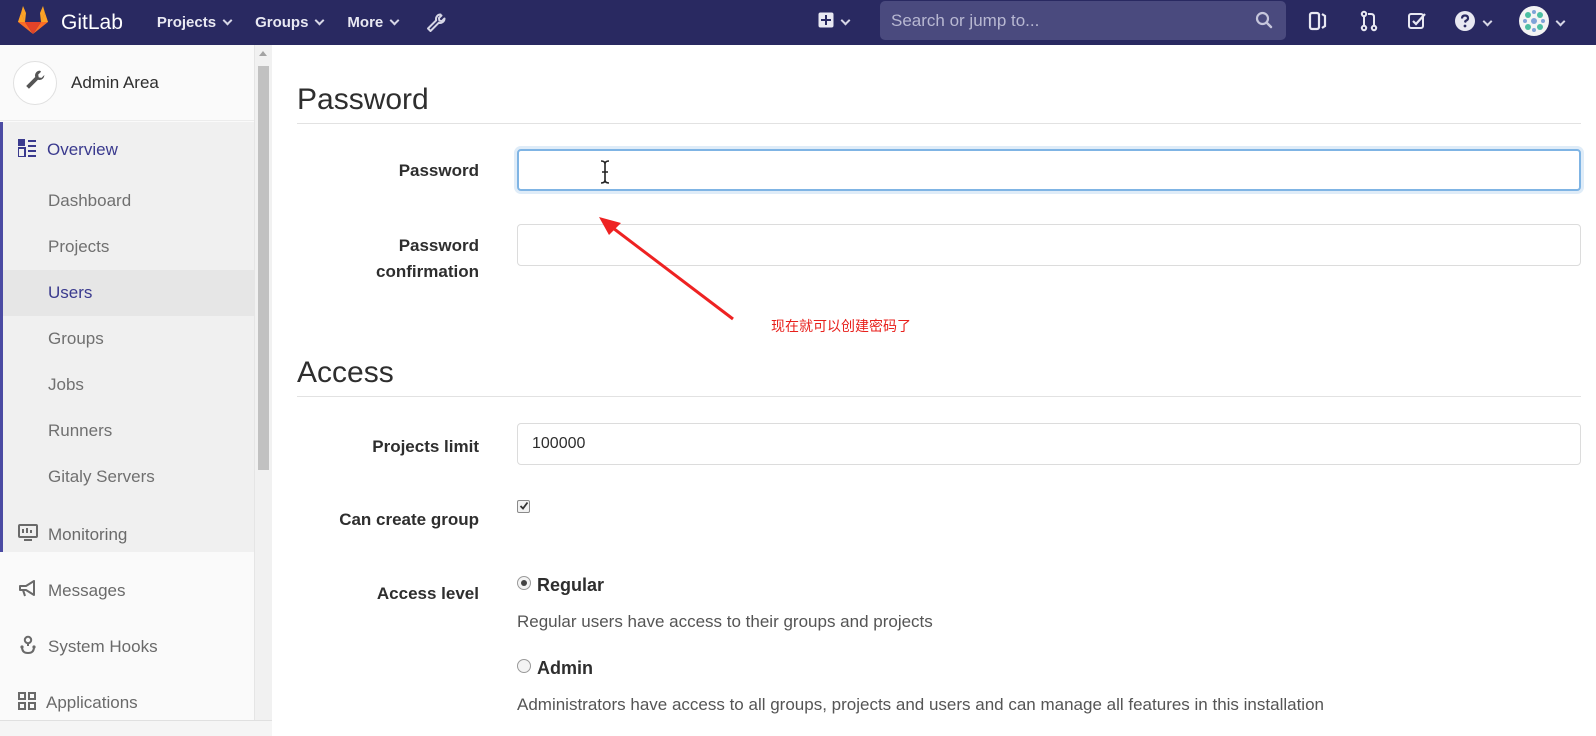 The height and width of the screenshot is (736, 1596). Describe the element at coordinates (282, 22) in the screenshot. I see `nav-groups-label: Groups` at that location.